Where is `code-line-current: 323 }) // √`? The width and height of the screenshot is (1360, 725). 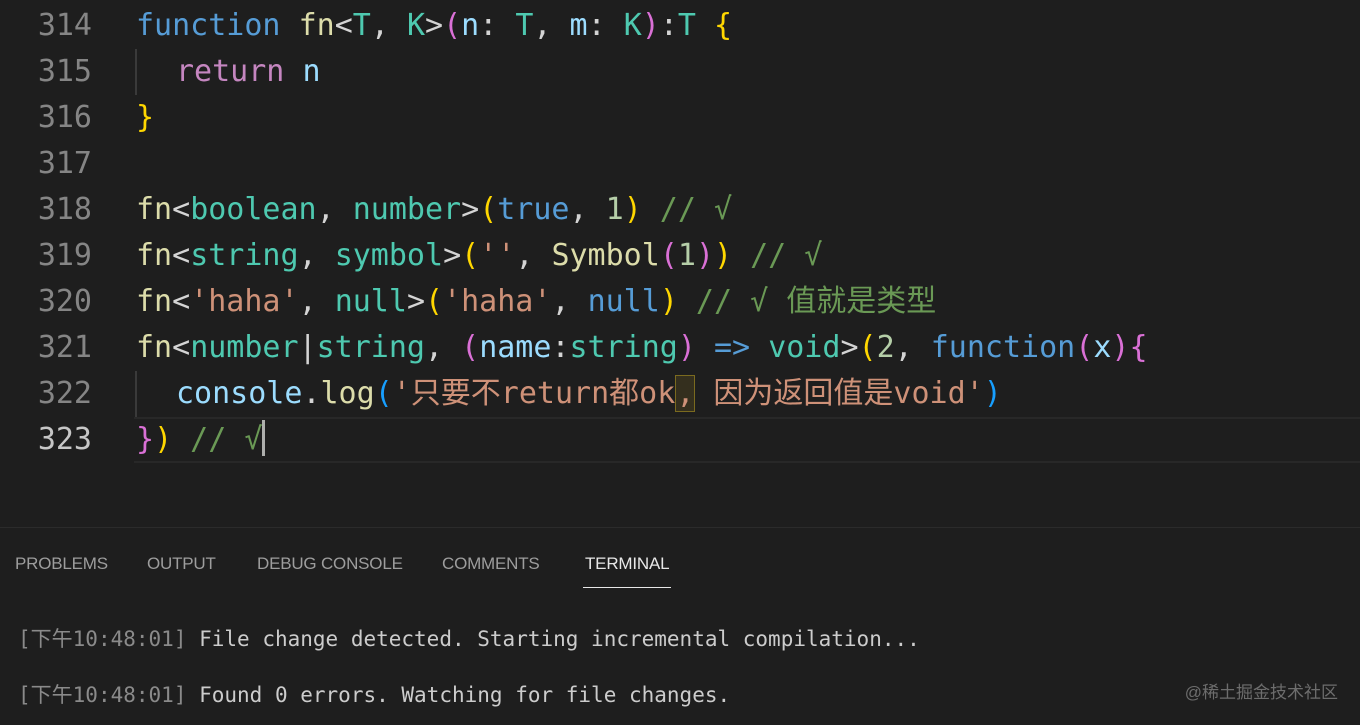
code-line-current: 323 }) // √ is located at coordinates (680, 440).